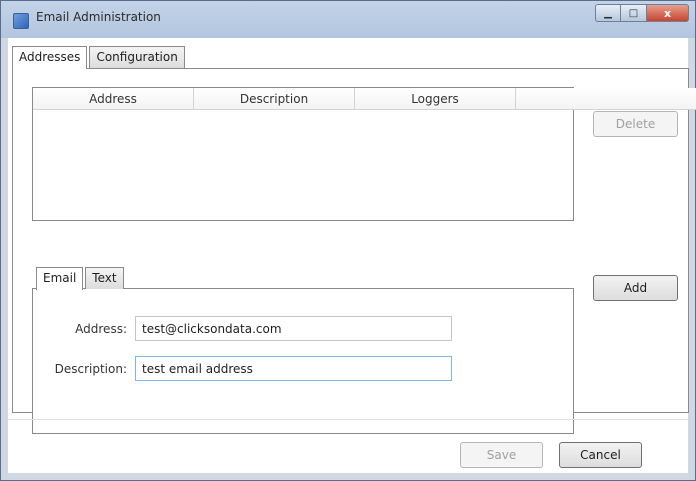 The image size is (696, 481). What do you see at coordinates (101, 329) in the screenshot?
I see `address-label: Address:` at bounding box center [101, 329].